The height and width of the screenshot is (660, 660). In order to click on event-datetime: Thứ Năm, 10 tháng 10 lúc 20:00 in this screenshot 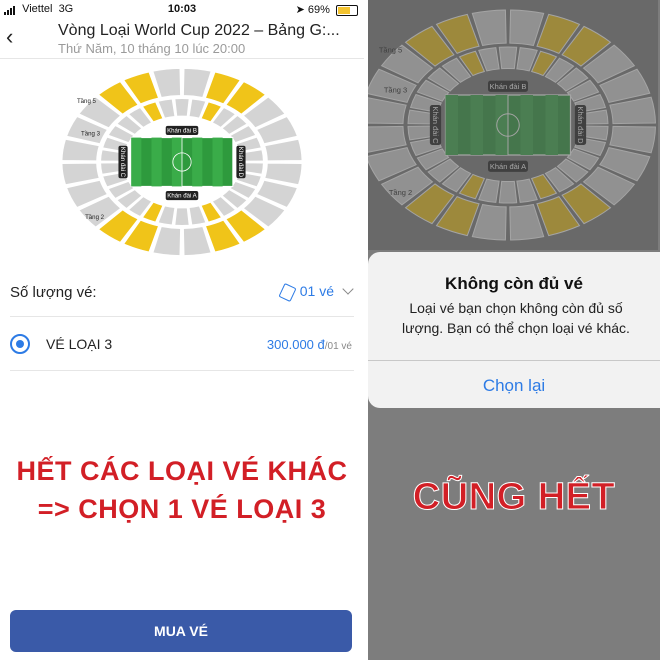, I will do `click(152, 48)`.